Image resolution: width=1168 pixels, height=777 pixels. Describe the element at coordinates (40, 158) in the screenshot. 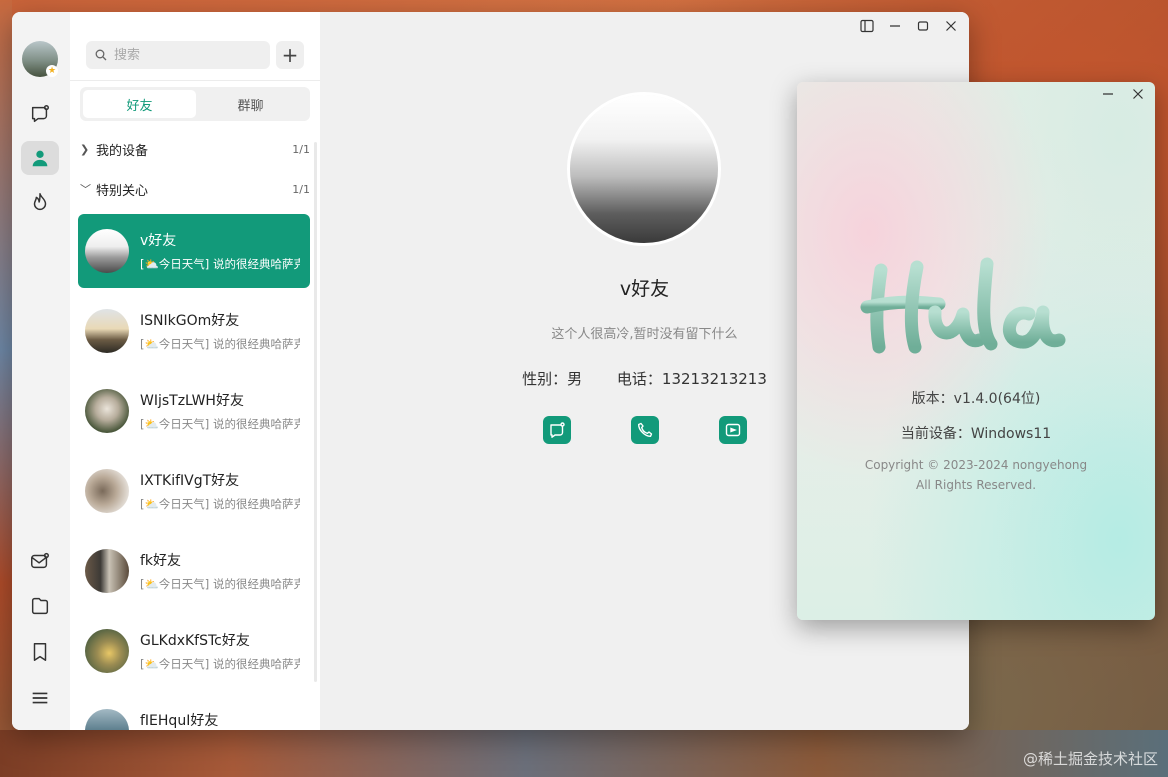

I see `contacts-icon` at that location.